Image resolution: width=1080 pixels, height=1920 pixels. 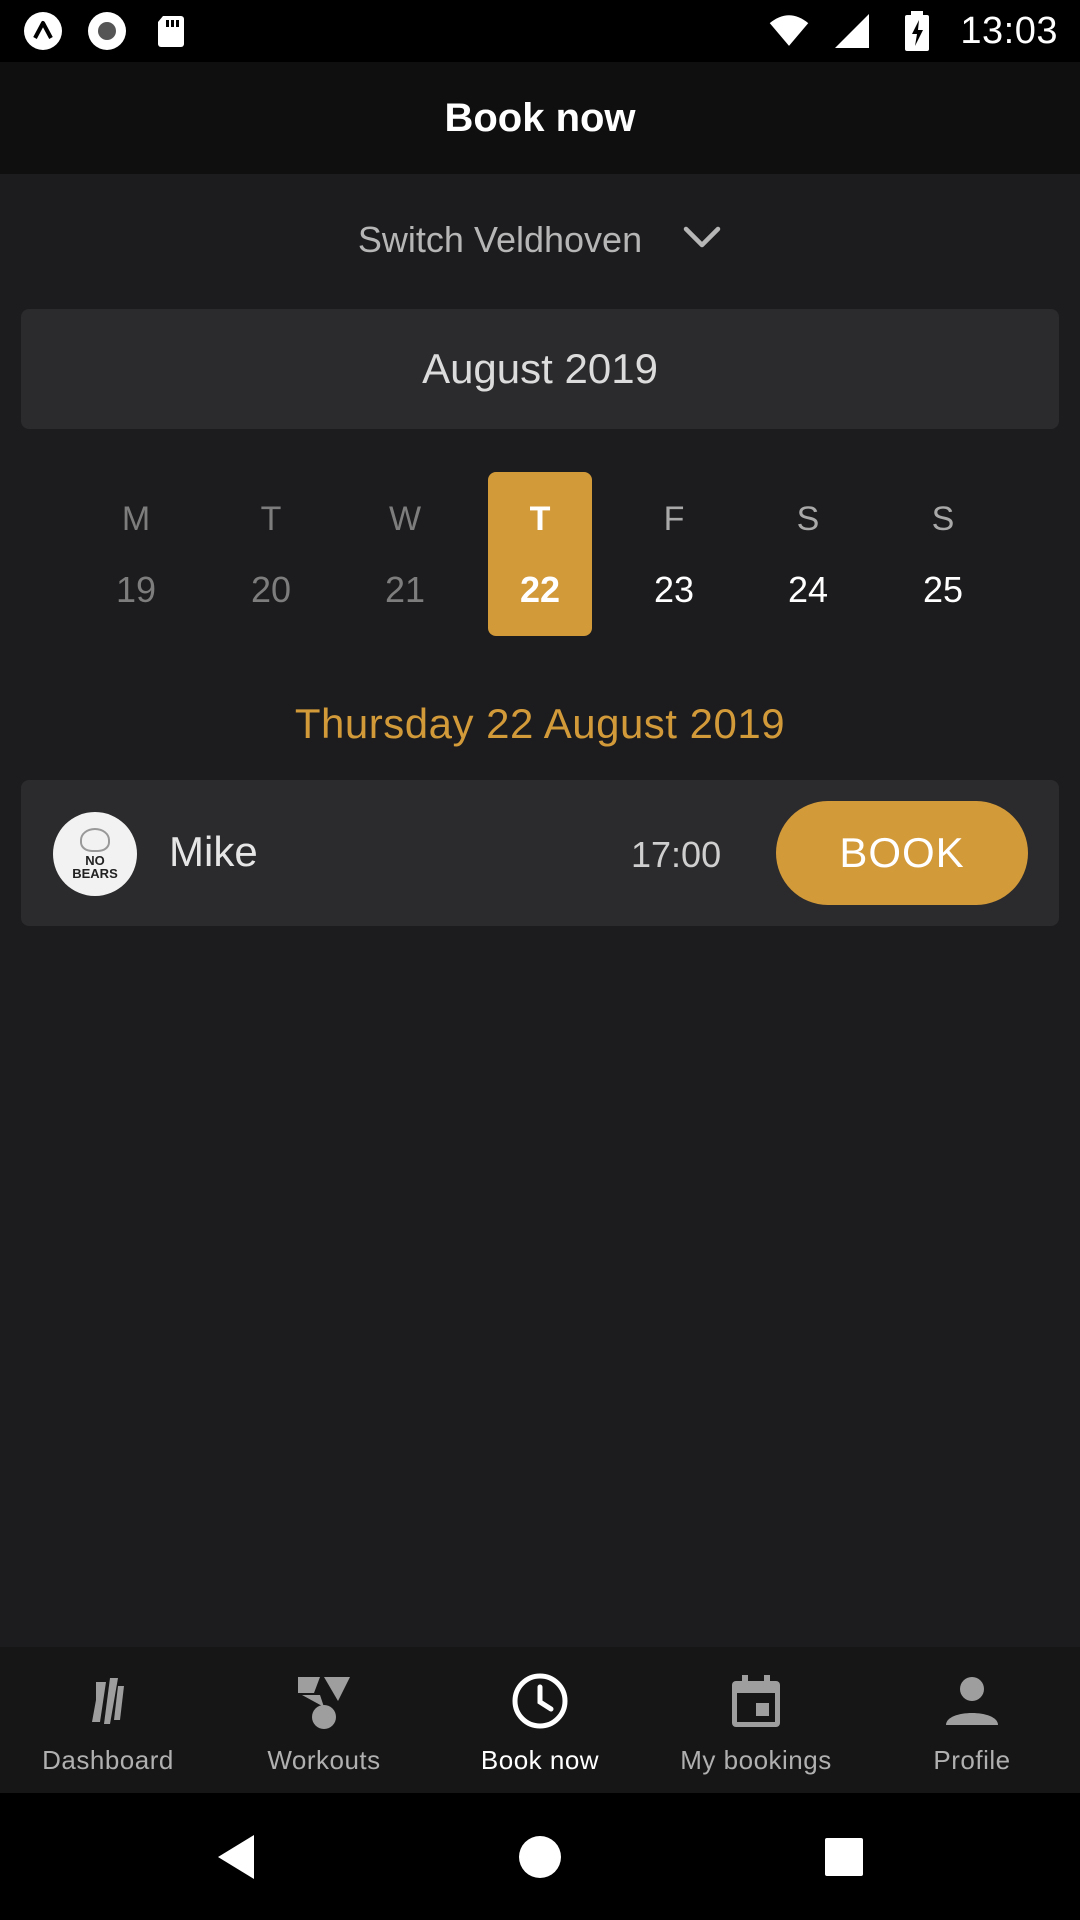 What do you see at coordinates (136, 519) in the screenshot?
I see `weekday-label: M` at bounding box center [136, 519].